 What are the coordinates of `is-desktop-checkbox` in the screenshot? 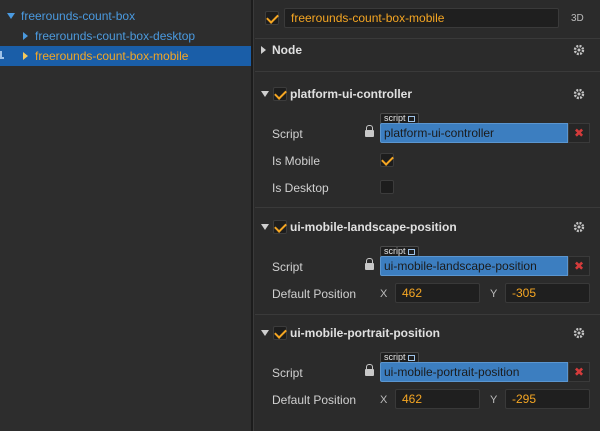 It's located at (387, 187).